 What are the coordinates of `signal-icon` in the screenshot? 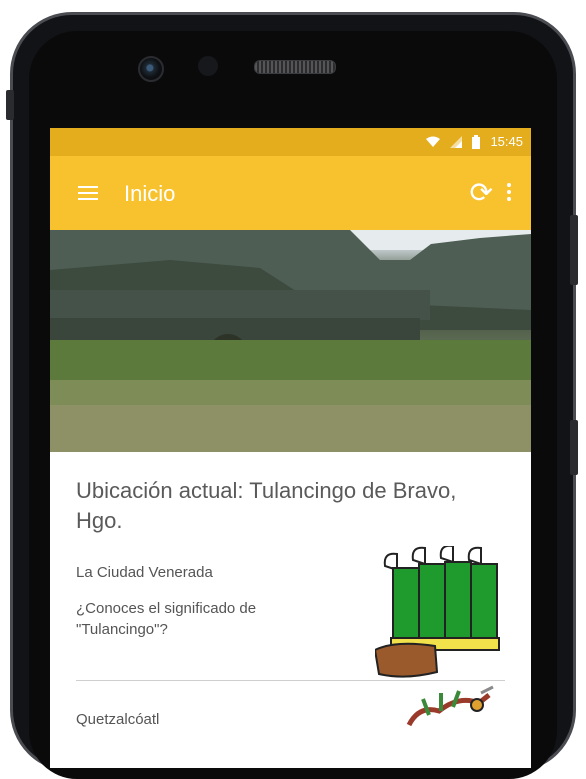 It's located at (456, 141).